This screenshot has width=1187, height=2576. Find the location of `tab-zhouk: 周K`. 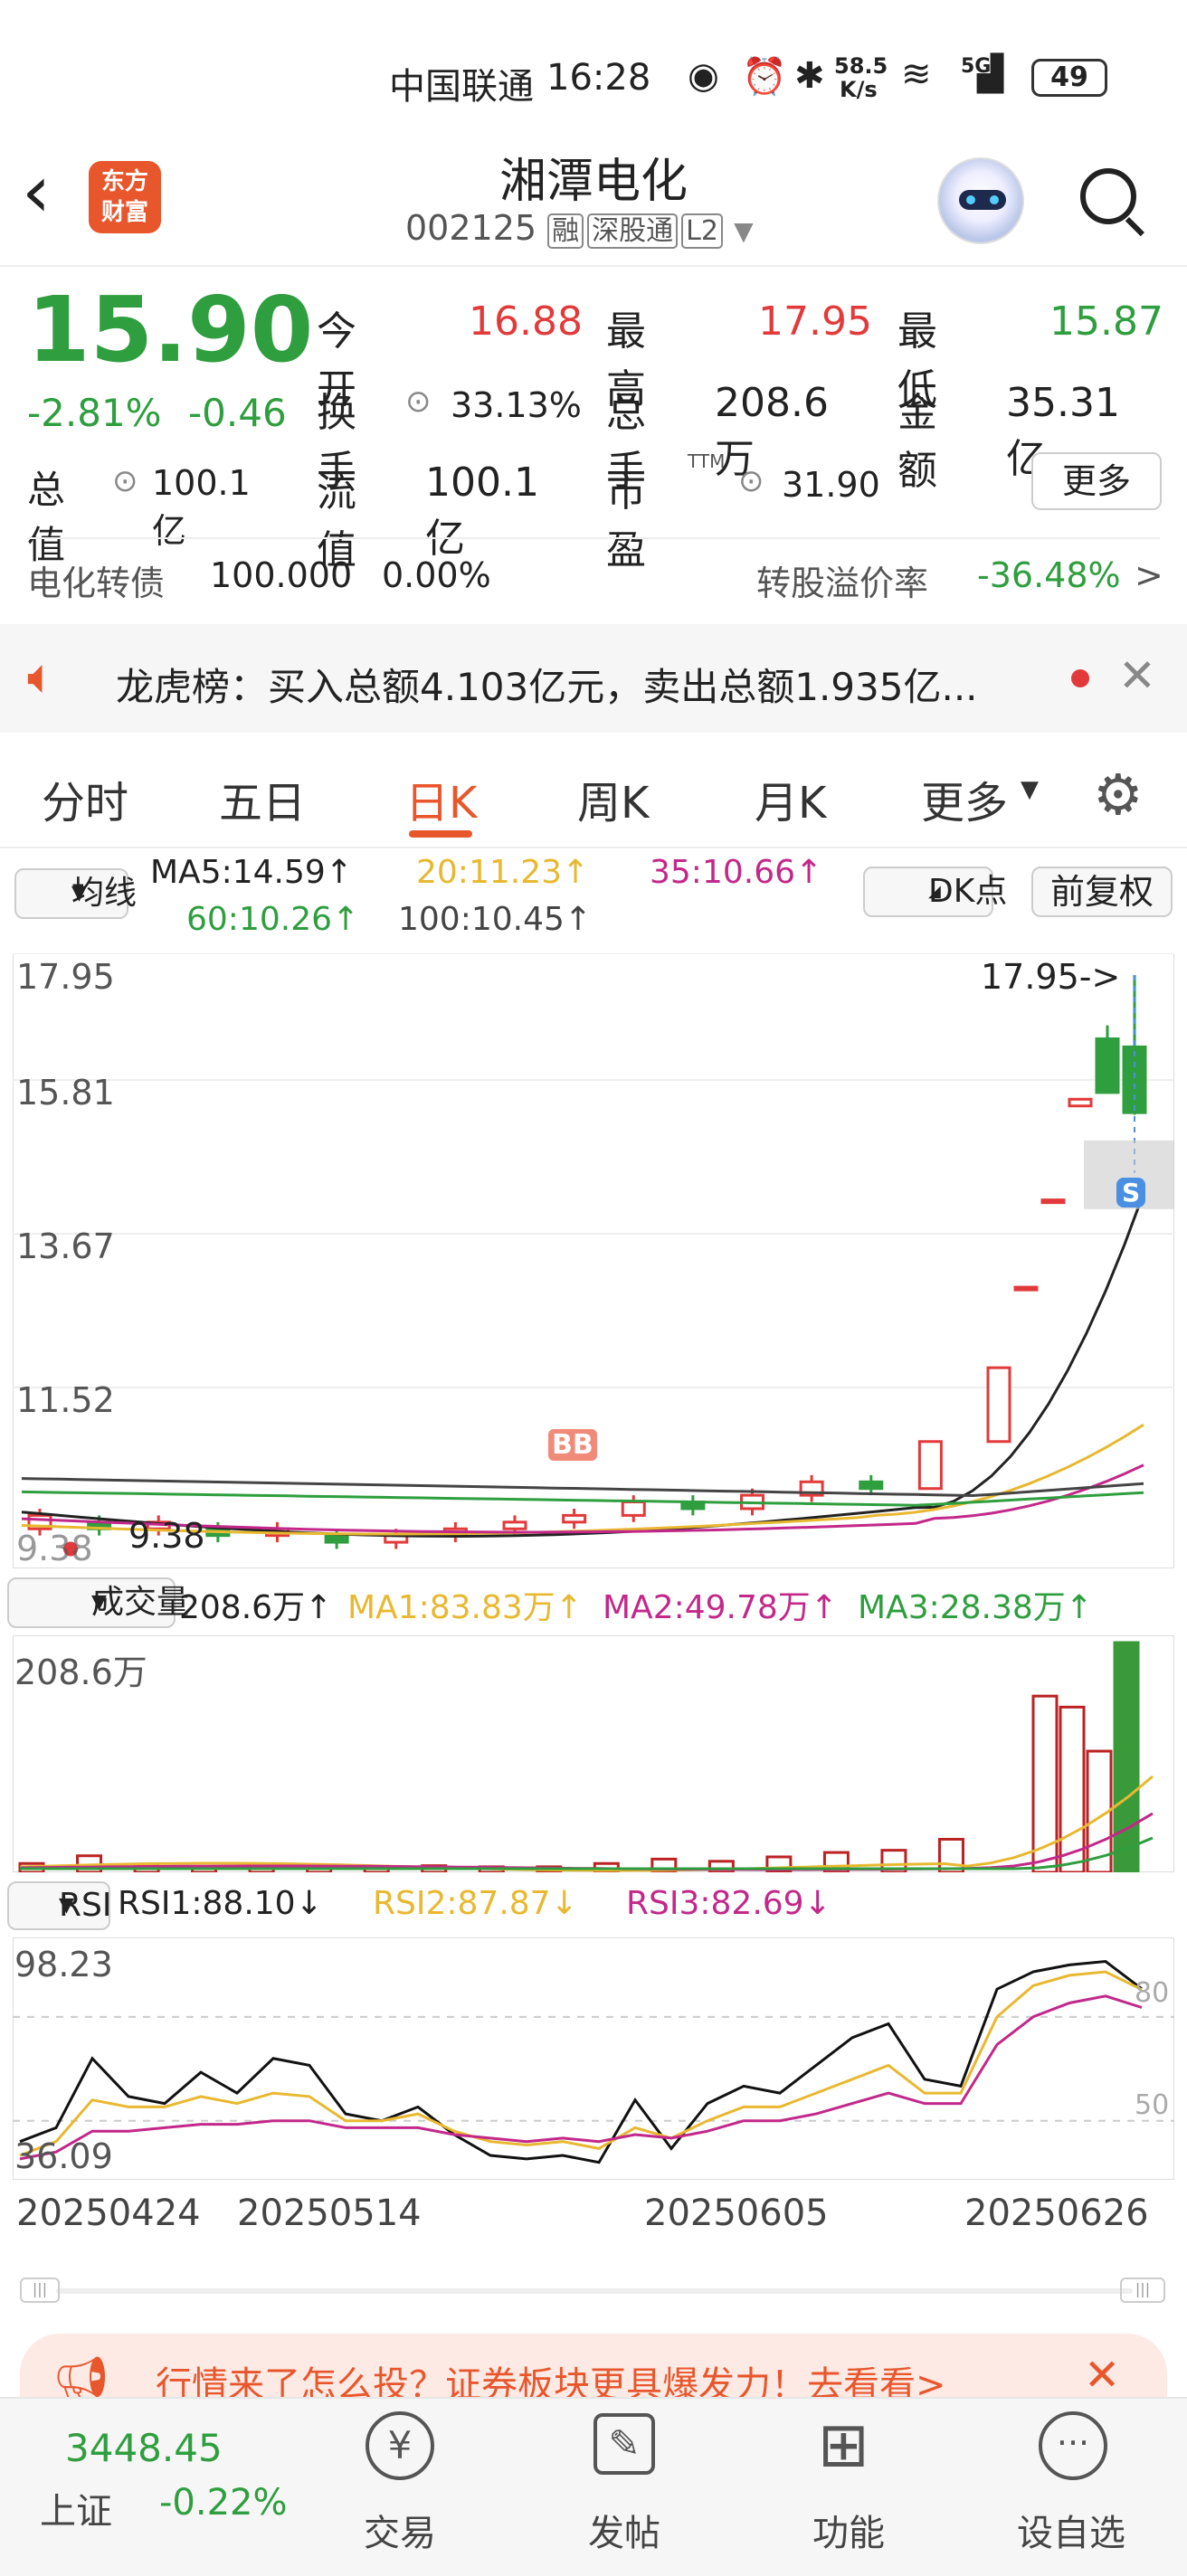

tab-zhouk: 周K is located at coordinates (613, 799).